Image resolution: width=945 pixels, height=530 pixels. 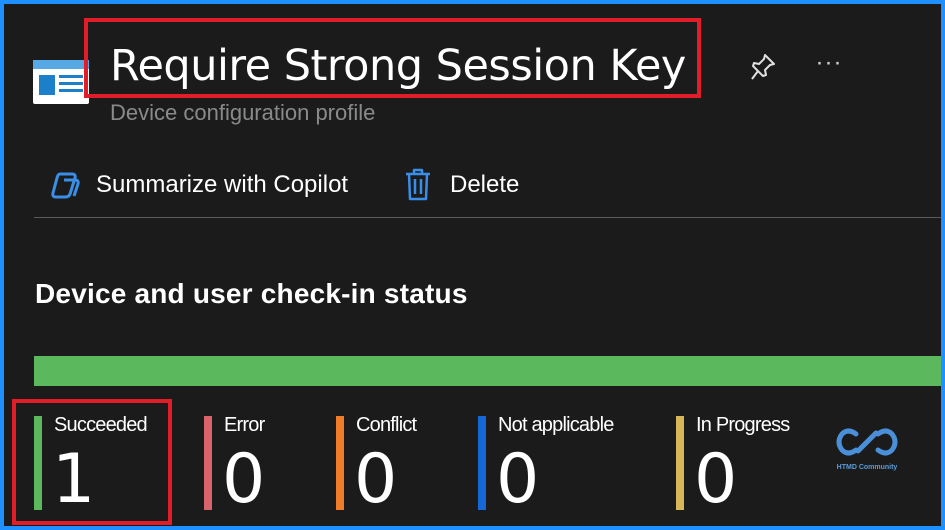 What do you see at coordinates (376, 479) in the screenshot?
I see `stat-conflict-value: 0` at bounding box center [376, 479].